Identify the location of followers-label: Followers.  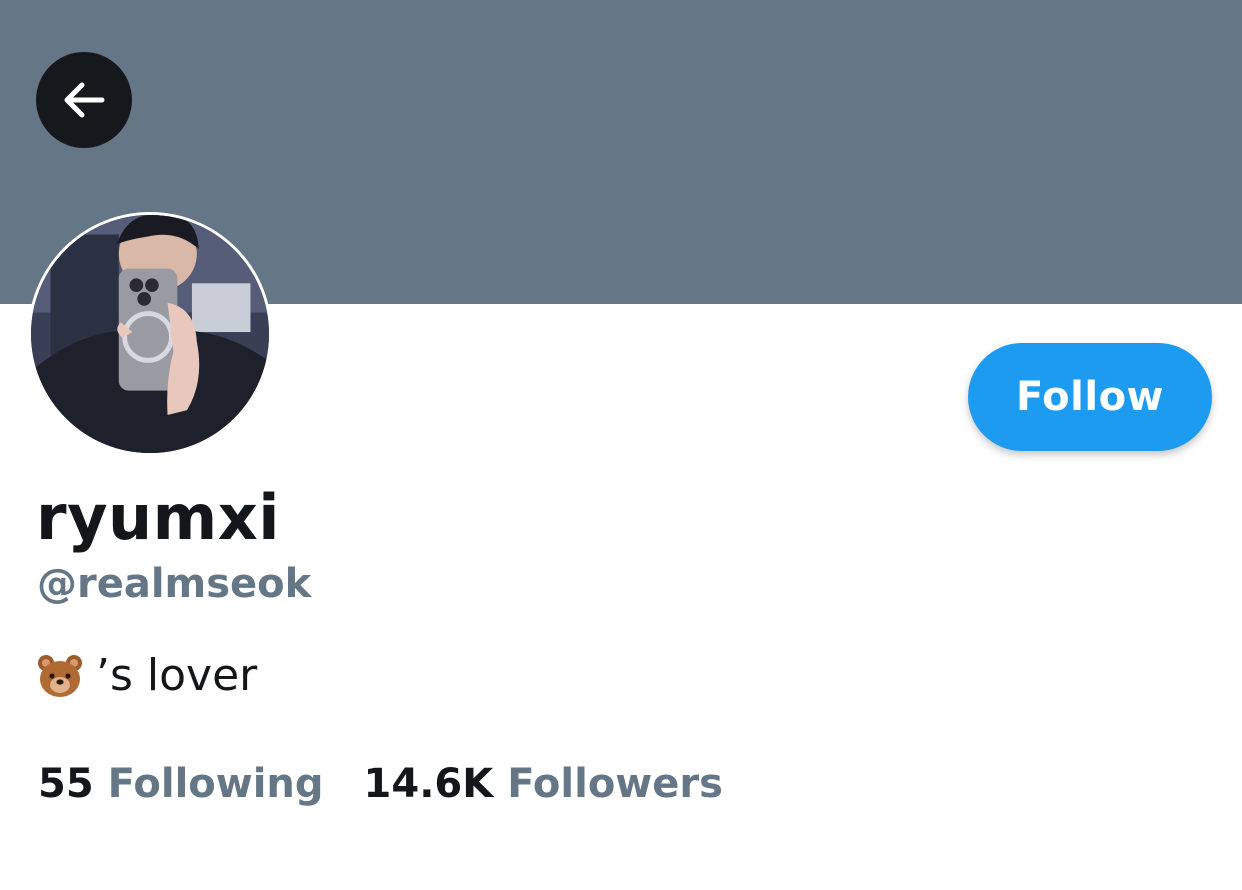
(615, 784).